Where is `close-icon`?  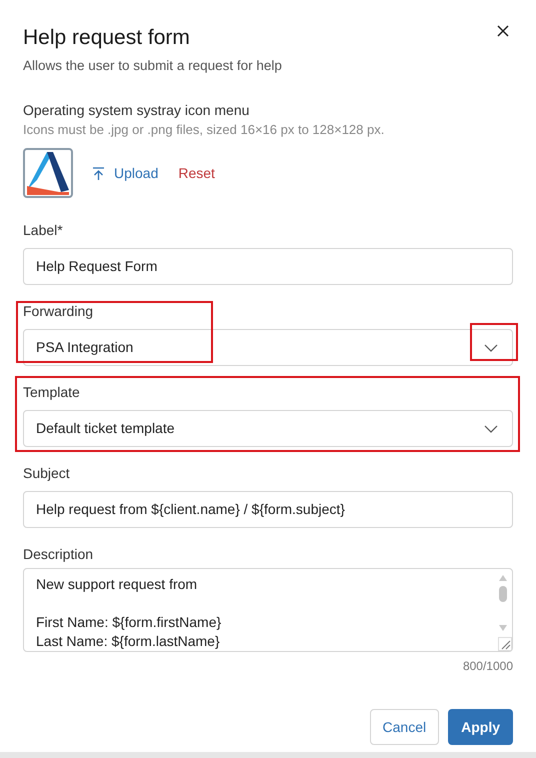
close-icon is located at coordinates (503, 31).